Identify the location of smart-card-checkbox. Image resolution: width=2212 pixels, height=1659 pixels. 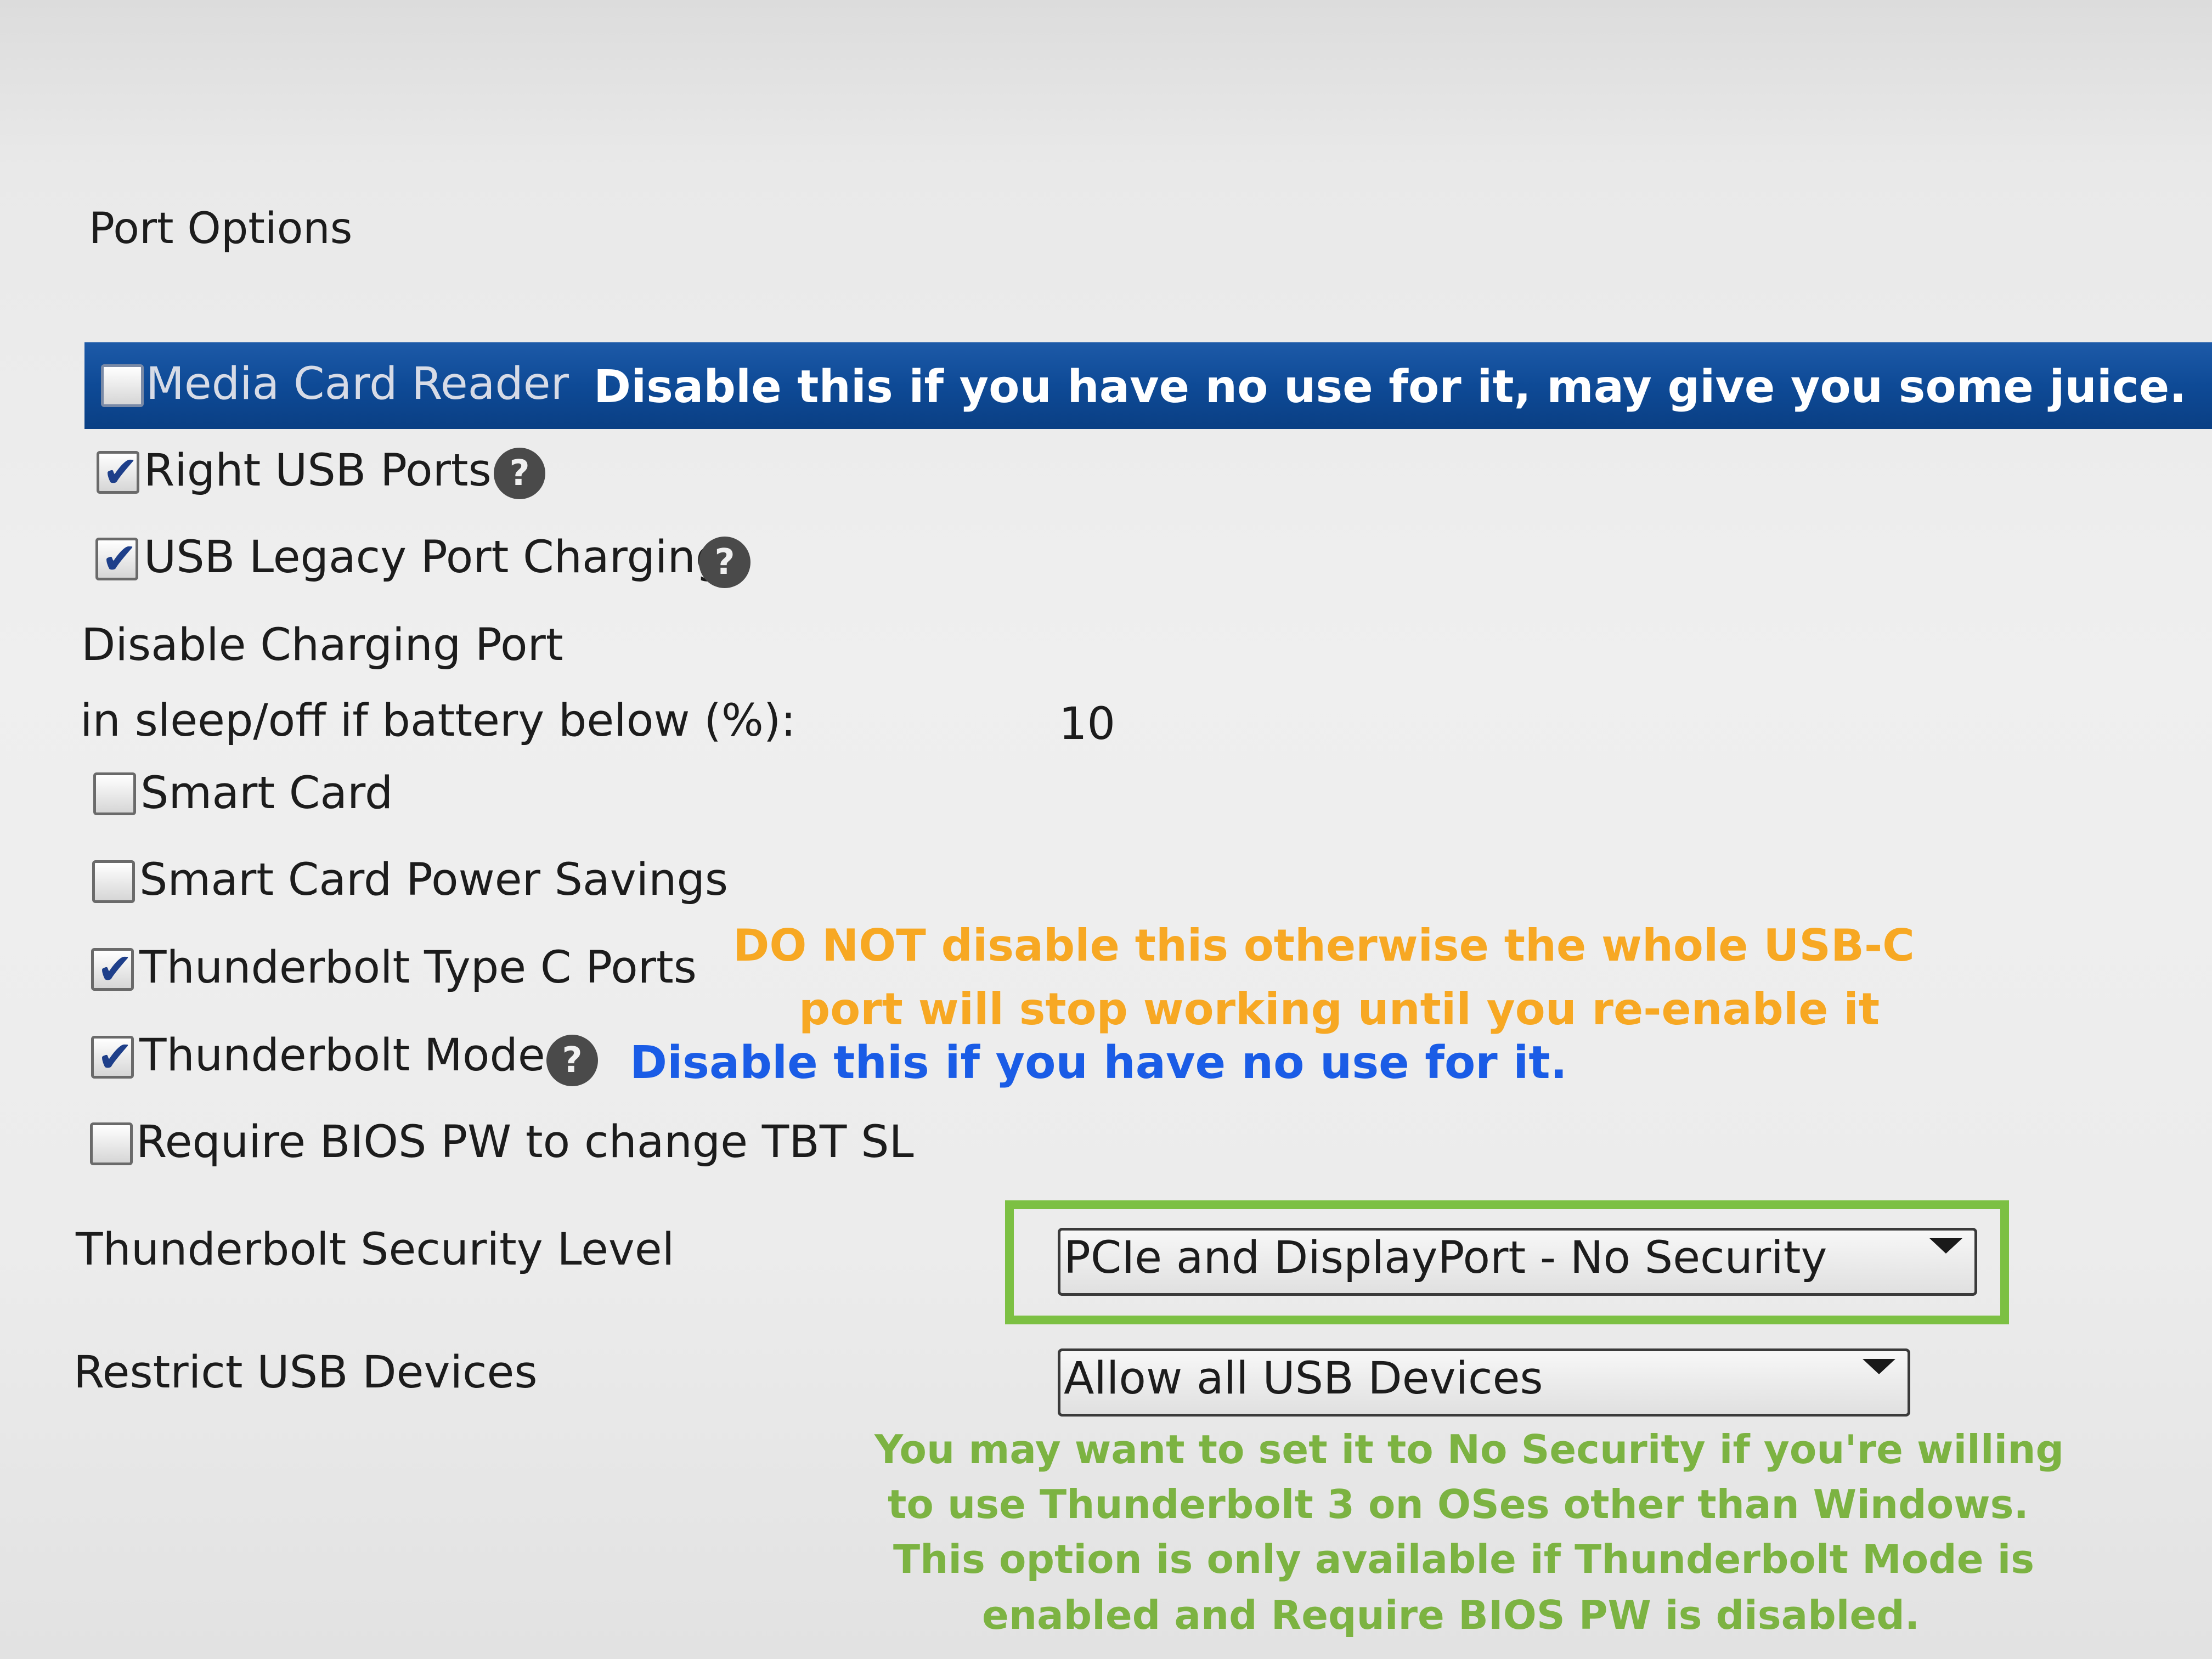
(114, 794).